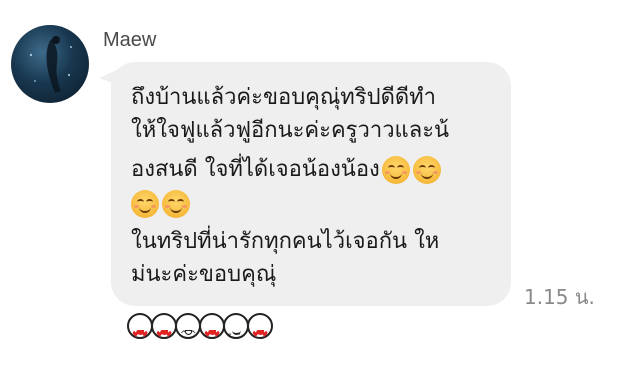  I want to click on avatar-image, so click(50, 64).